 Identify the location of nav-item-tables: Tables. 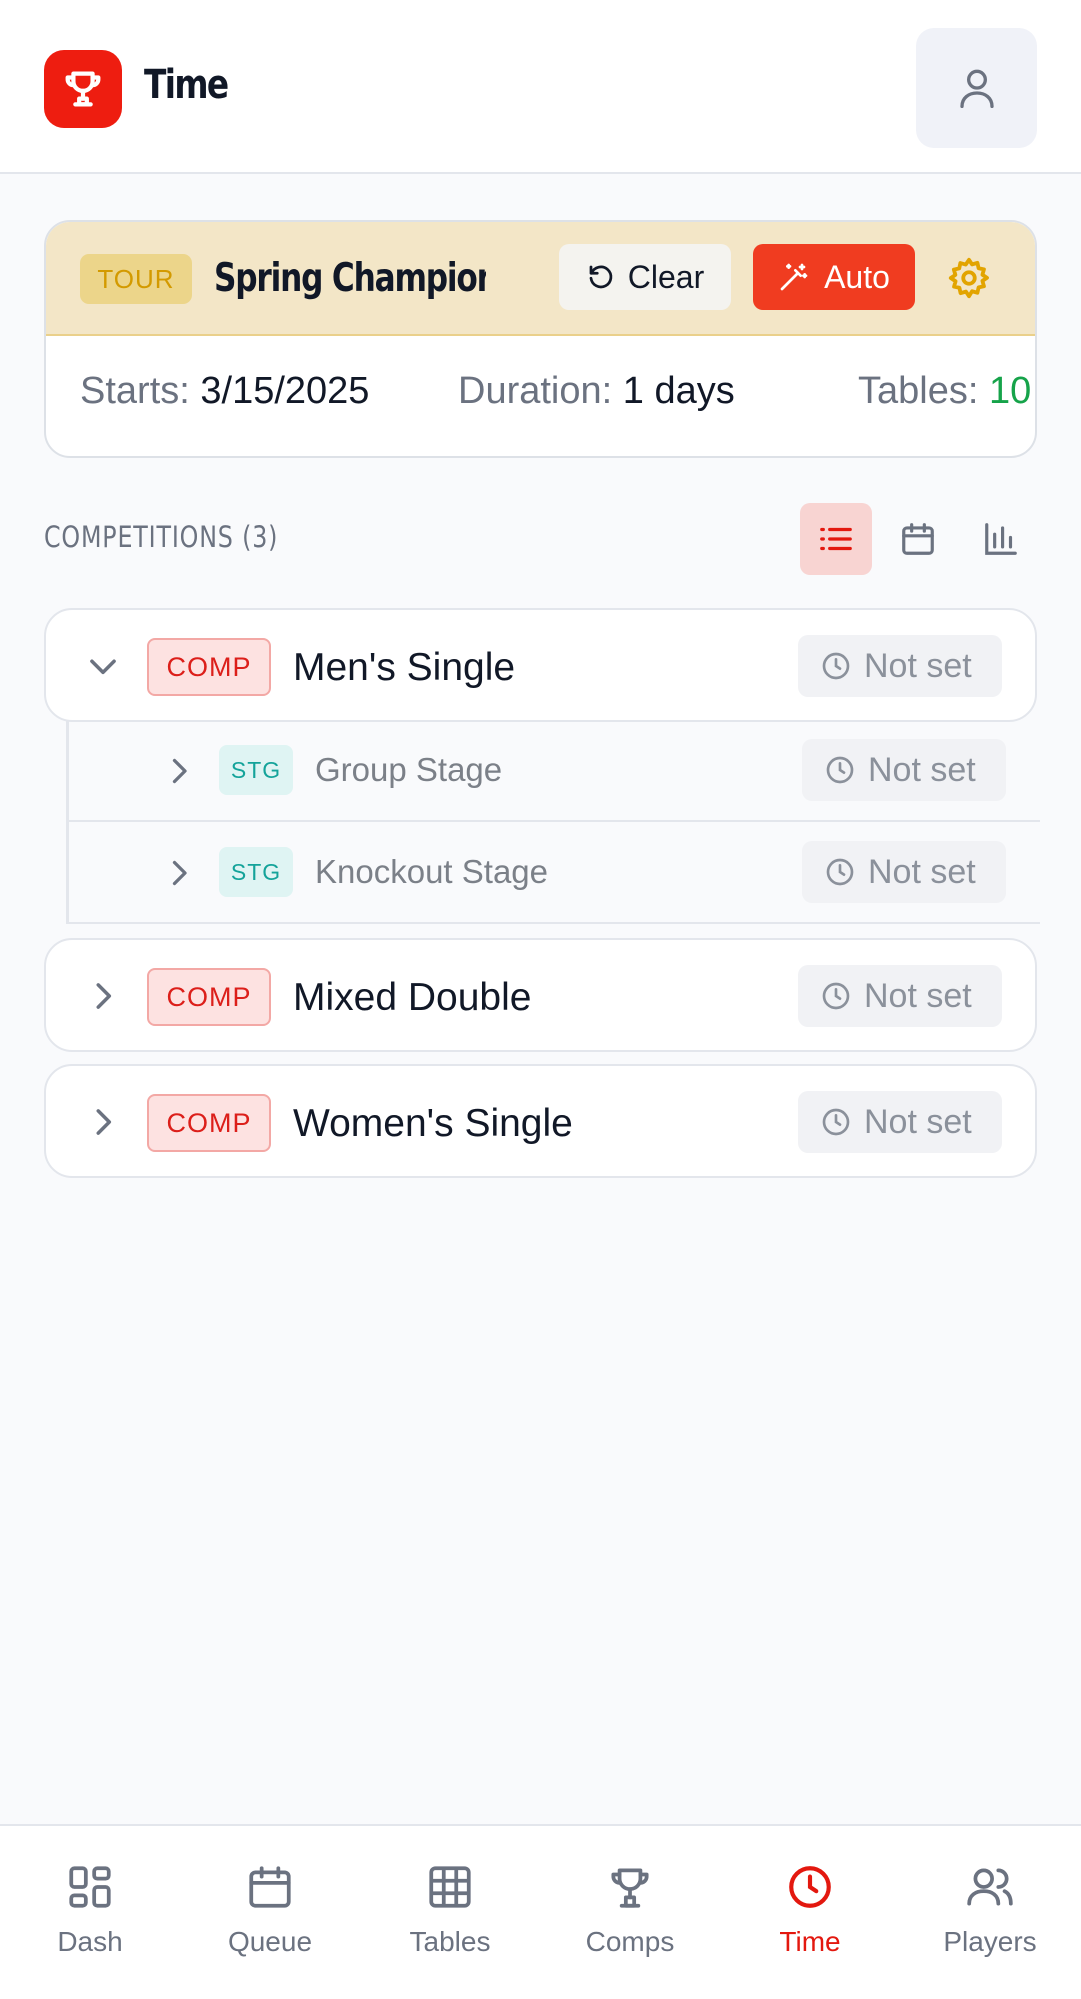
(450, 1912).